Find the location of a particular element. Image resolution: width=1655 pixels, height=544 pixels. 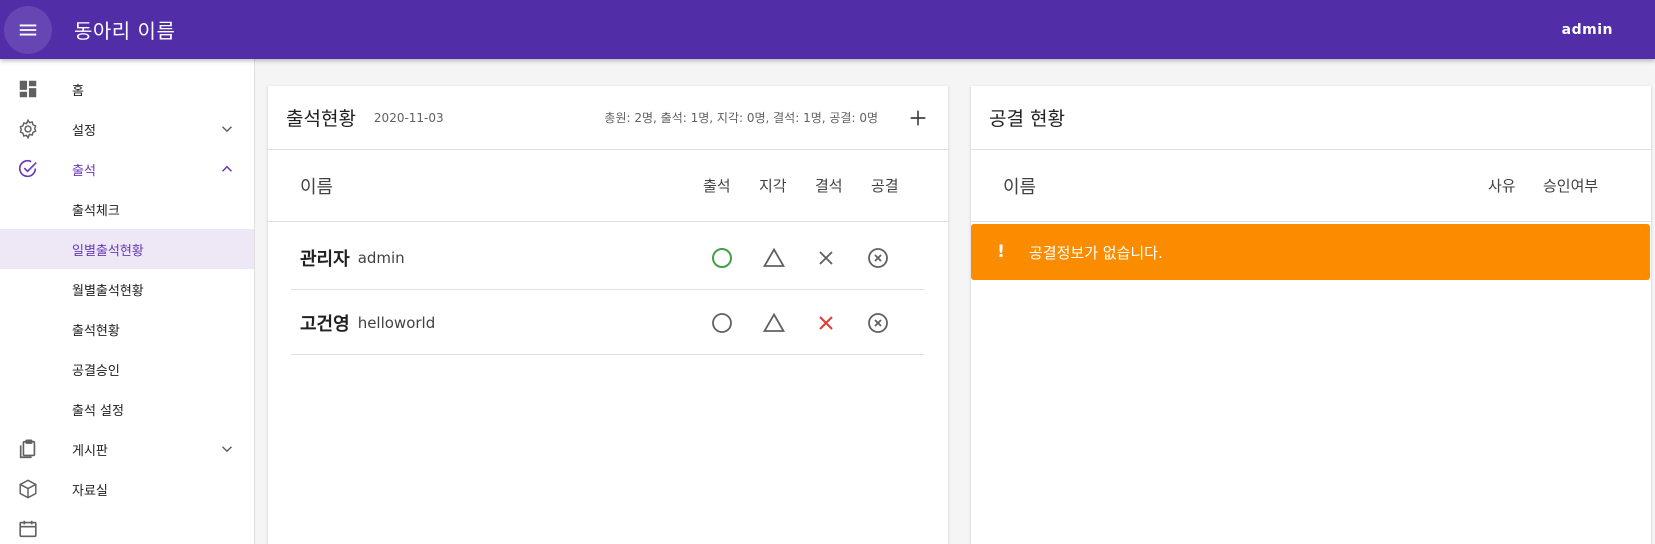

chevron-up-icon is located at coordinates (227, 168).